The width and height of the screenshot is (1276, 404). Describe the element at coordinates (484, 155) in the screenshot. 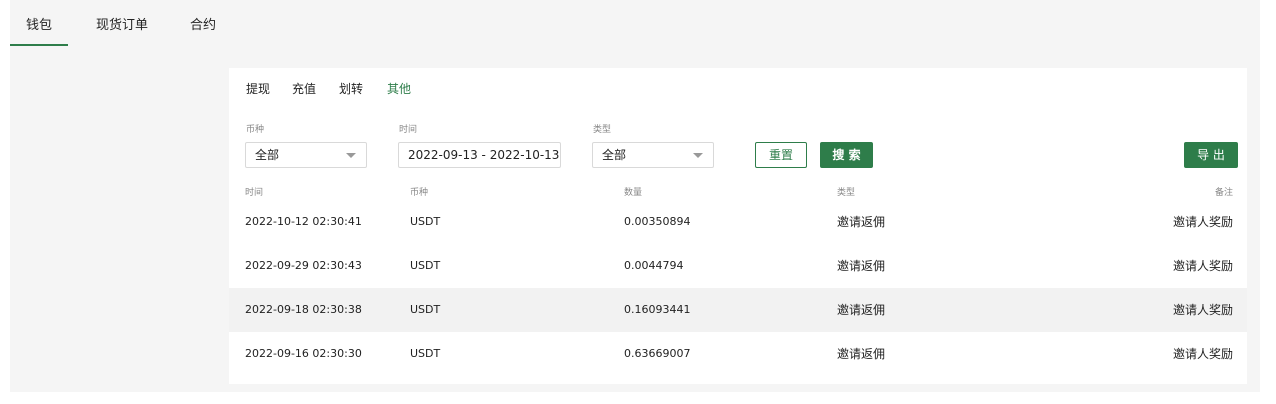

I see `date-range-value: 2022-09-13 - 2022-10-13` at that location.